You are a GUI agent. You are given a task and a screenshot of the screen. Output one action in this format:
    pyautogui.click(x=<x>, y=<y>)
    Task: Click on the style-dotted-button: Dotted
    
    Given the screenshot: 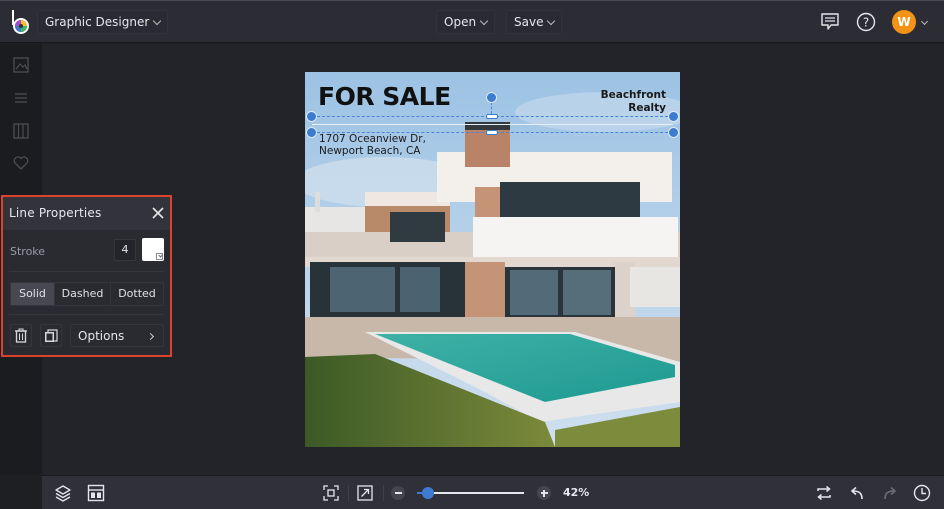 What is the action you would take?
    pyautogui.click(x=137, y=294)
    